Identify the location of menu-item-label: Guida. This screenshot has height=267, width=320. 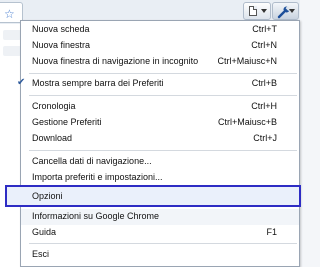
(44, 232).